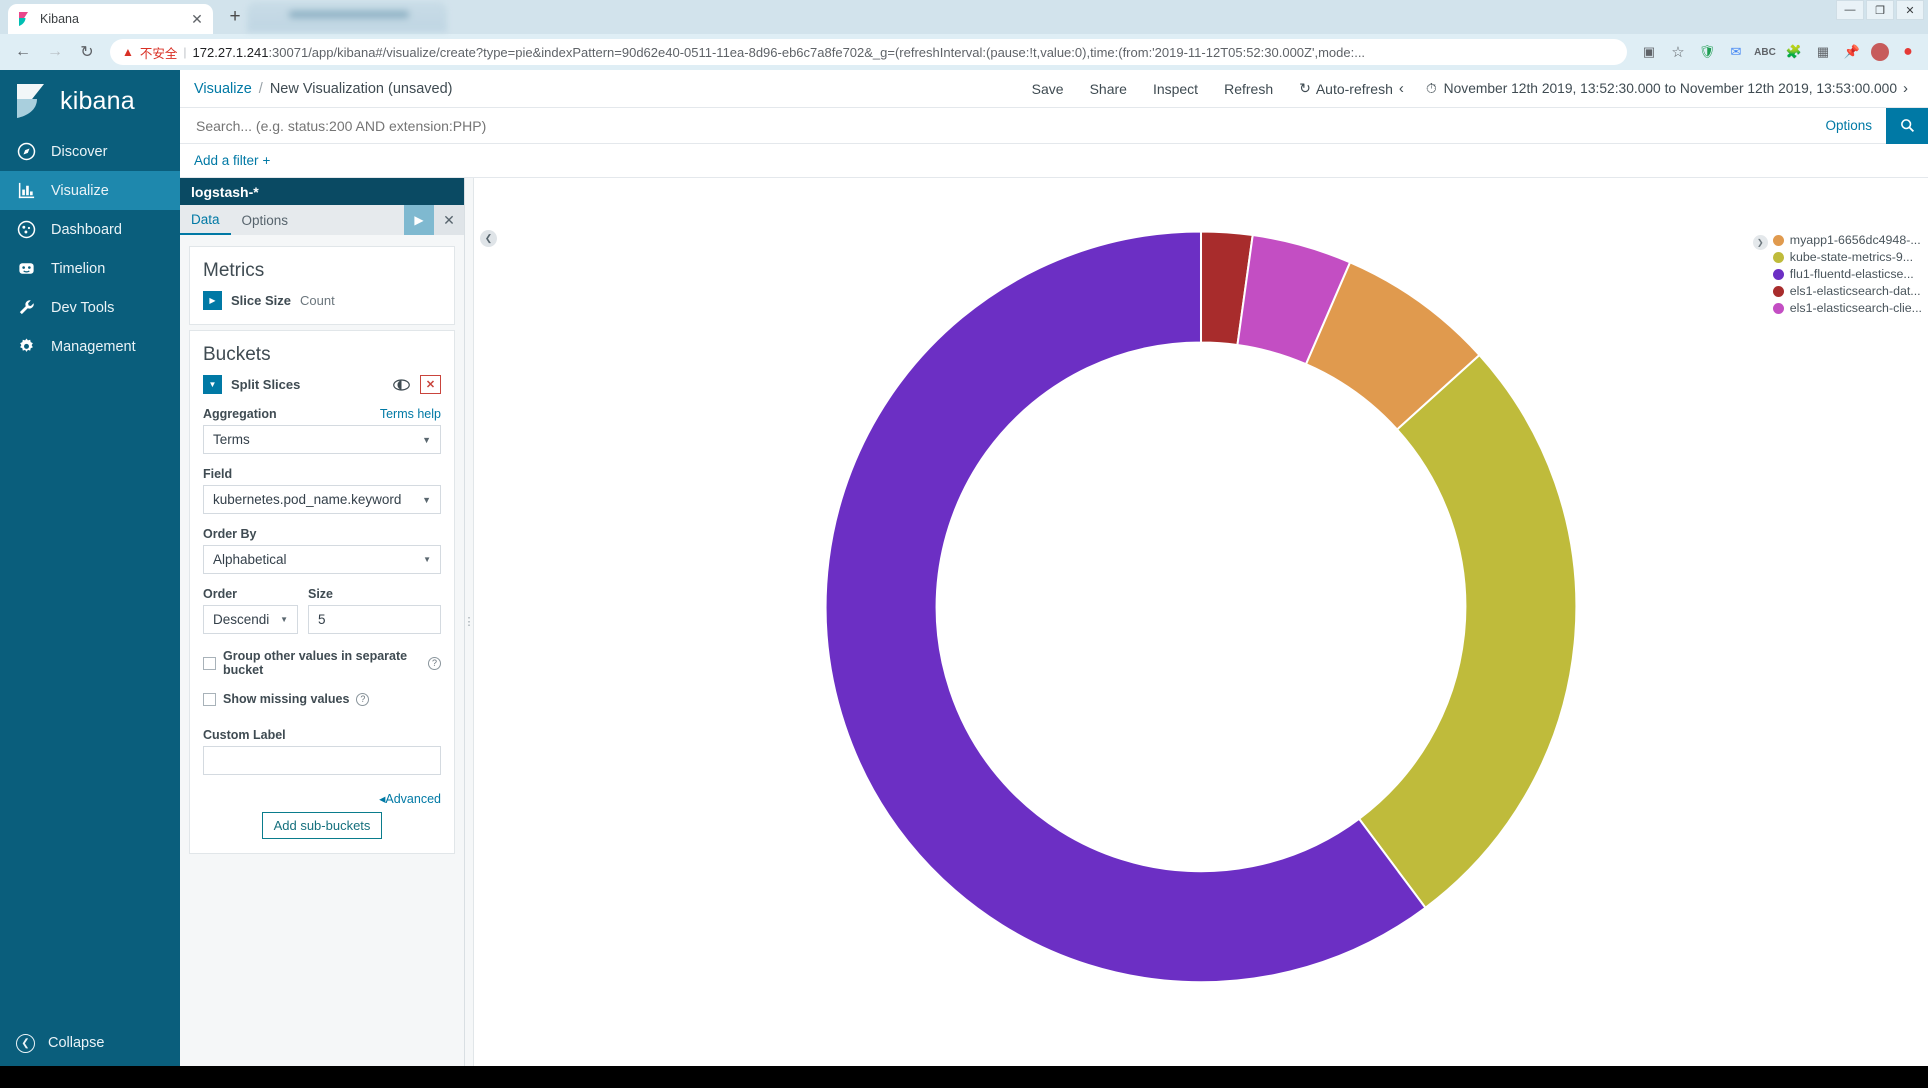 The image size is (1928, 1088). Describe the element at coordinates (1431, 88) in the screenshot. I see `clock-icon: ⏱` at that location.